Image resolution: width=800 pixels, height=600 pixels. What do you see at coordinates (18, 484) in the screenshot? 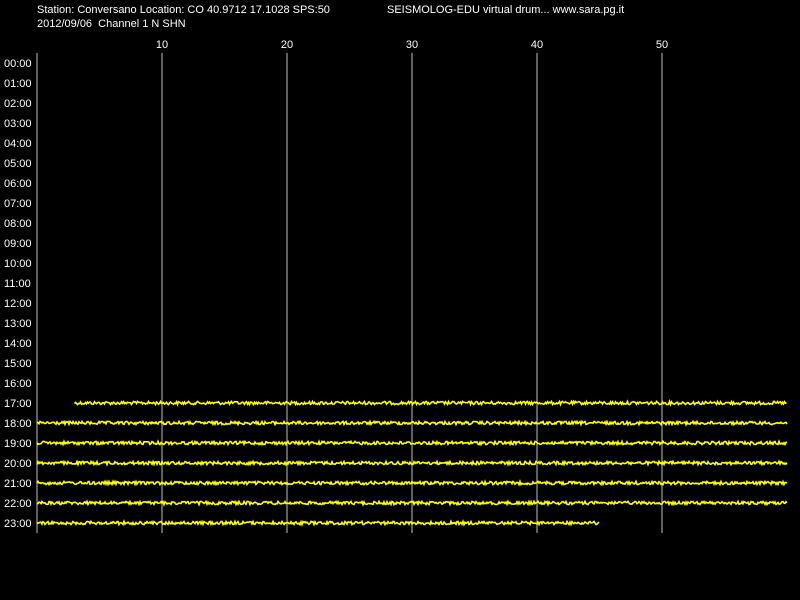
I see `hour-label-2100: 21:00` at bounding box center [18, 484].